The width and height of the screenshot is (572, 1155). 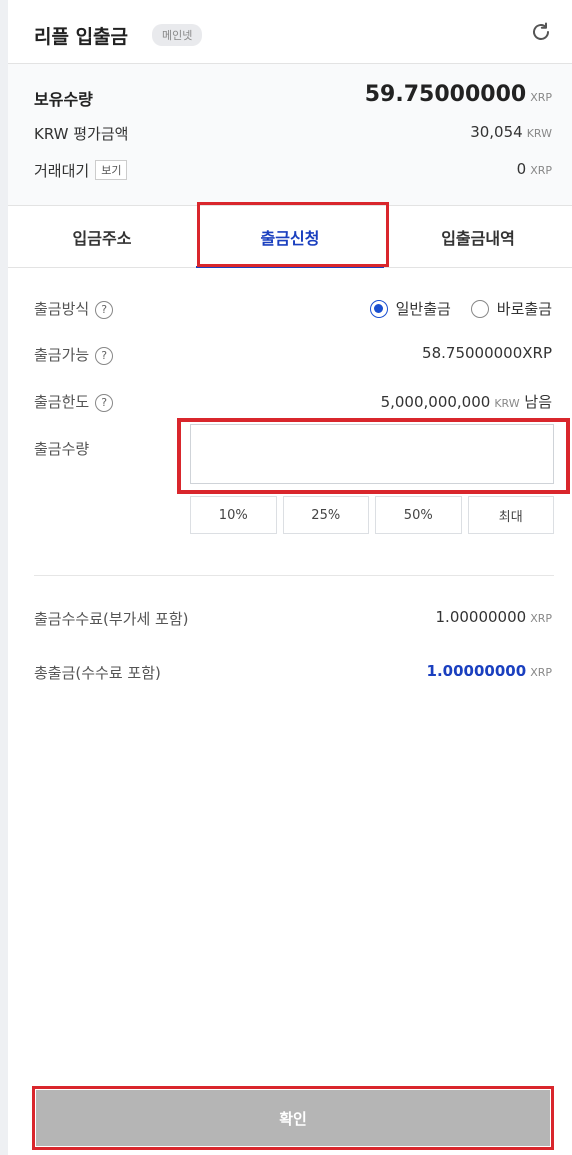 I want to click on section-divider, so click(x=294, y=575).